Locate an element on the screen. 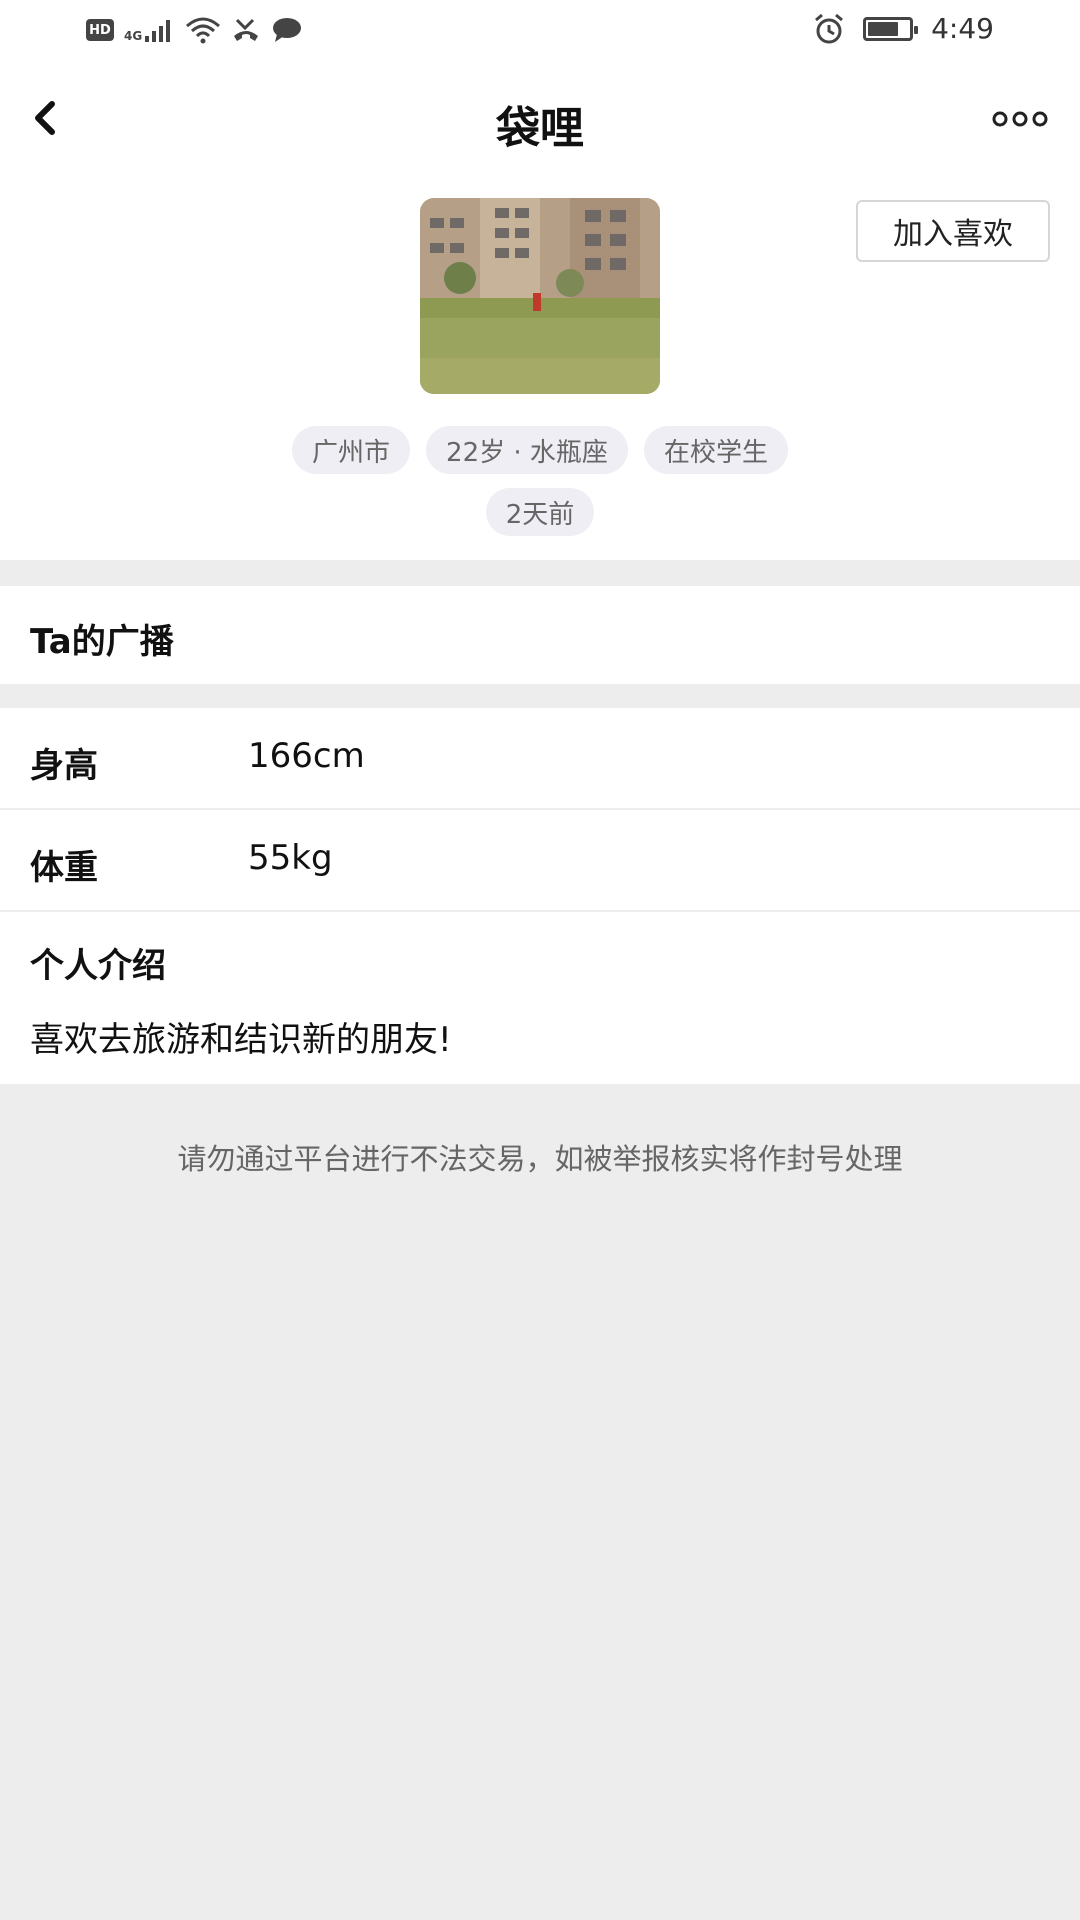 The width and height of the screenshot is (1080, 1920). intro-title: 个人介绍 is located at coordinates (98, 966).